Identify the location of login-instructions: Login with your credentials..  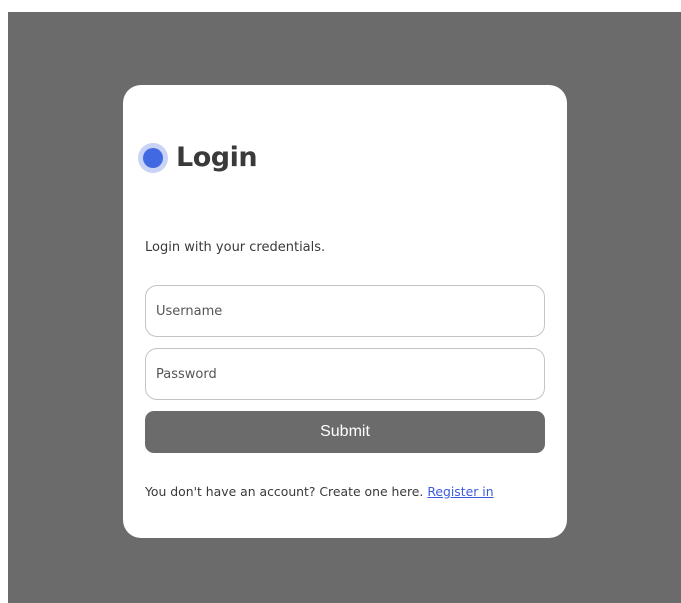
(235, 247).